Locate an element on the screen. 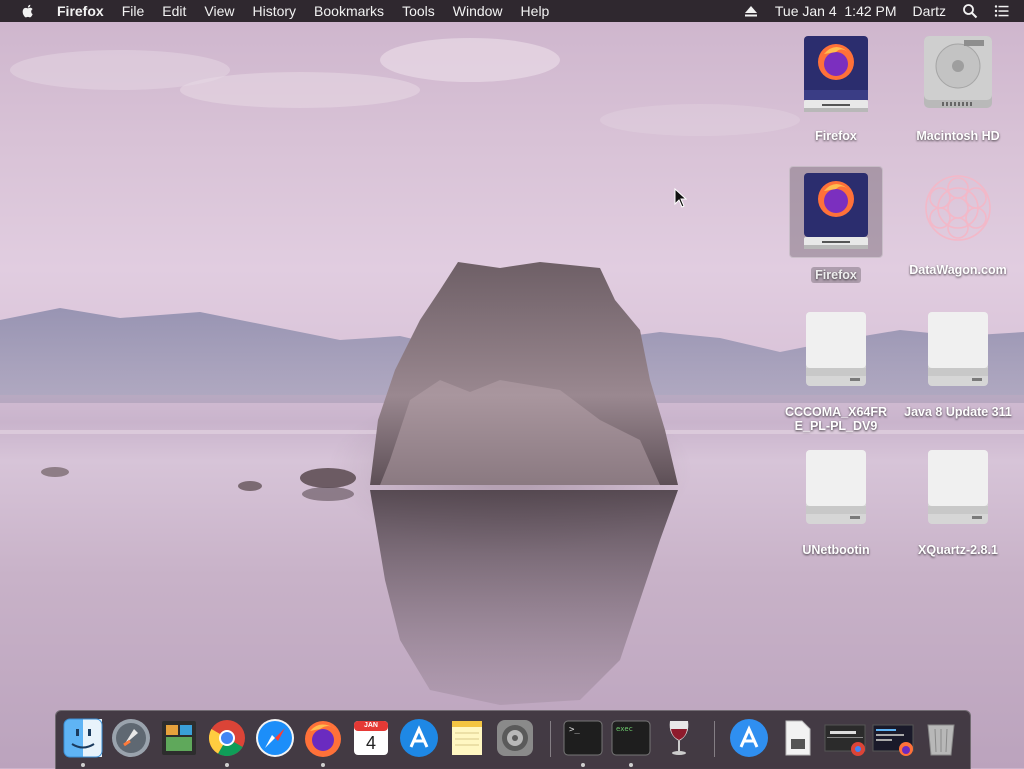 The height and width of the screenshot is (769, 1024). flower-logo-icon is located at coordinates (958, 208).